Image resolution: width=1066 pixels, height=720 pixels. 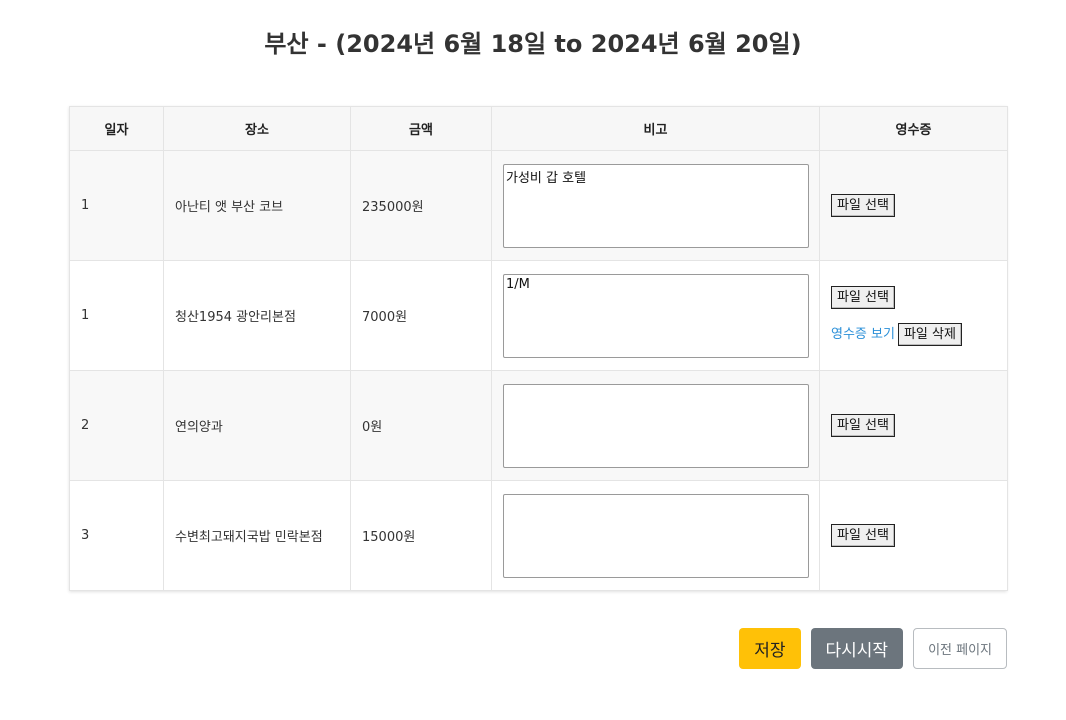 What do you see at coordinates (857, 648) in the screenshot?
I see `restart-button: 다시시작` at bounding box center [857, 648].